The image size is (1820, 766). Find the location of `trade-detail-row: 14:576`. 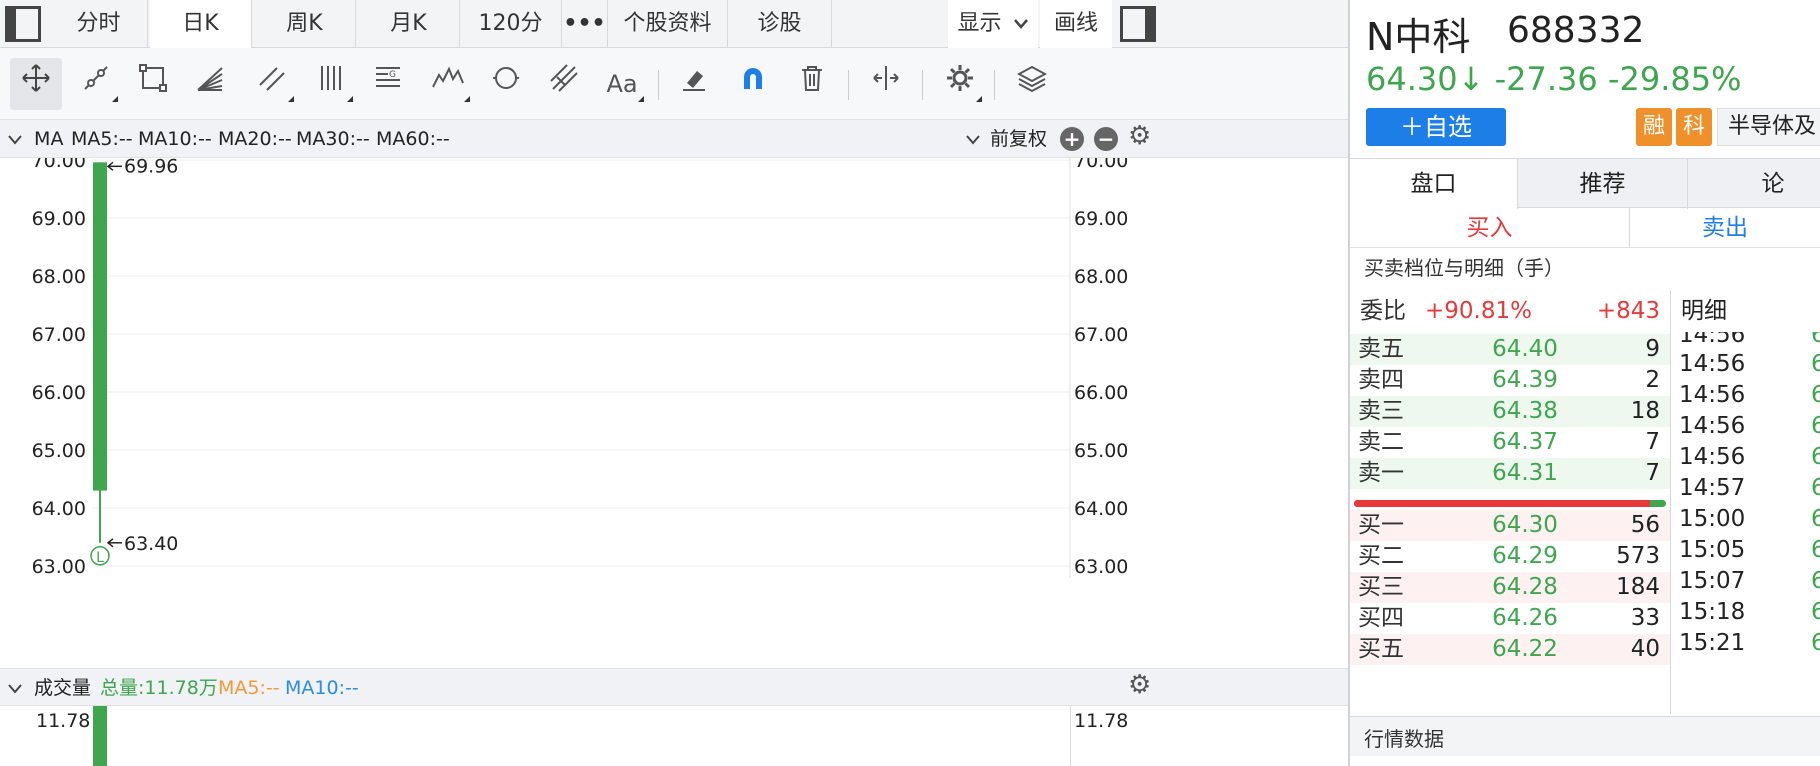

trade-detail-row: 14:576 is located at coordinates (1749, 488).